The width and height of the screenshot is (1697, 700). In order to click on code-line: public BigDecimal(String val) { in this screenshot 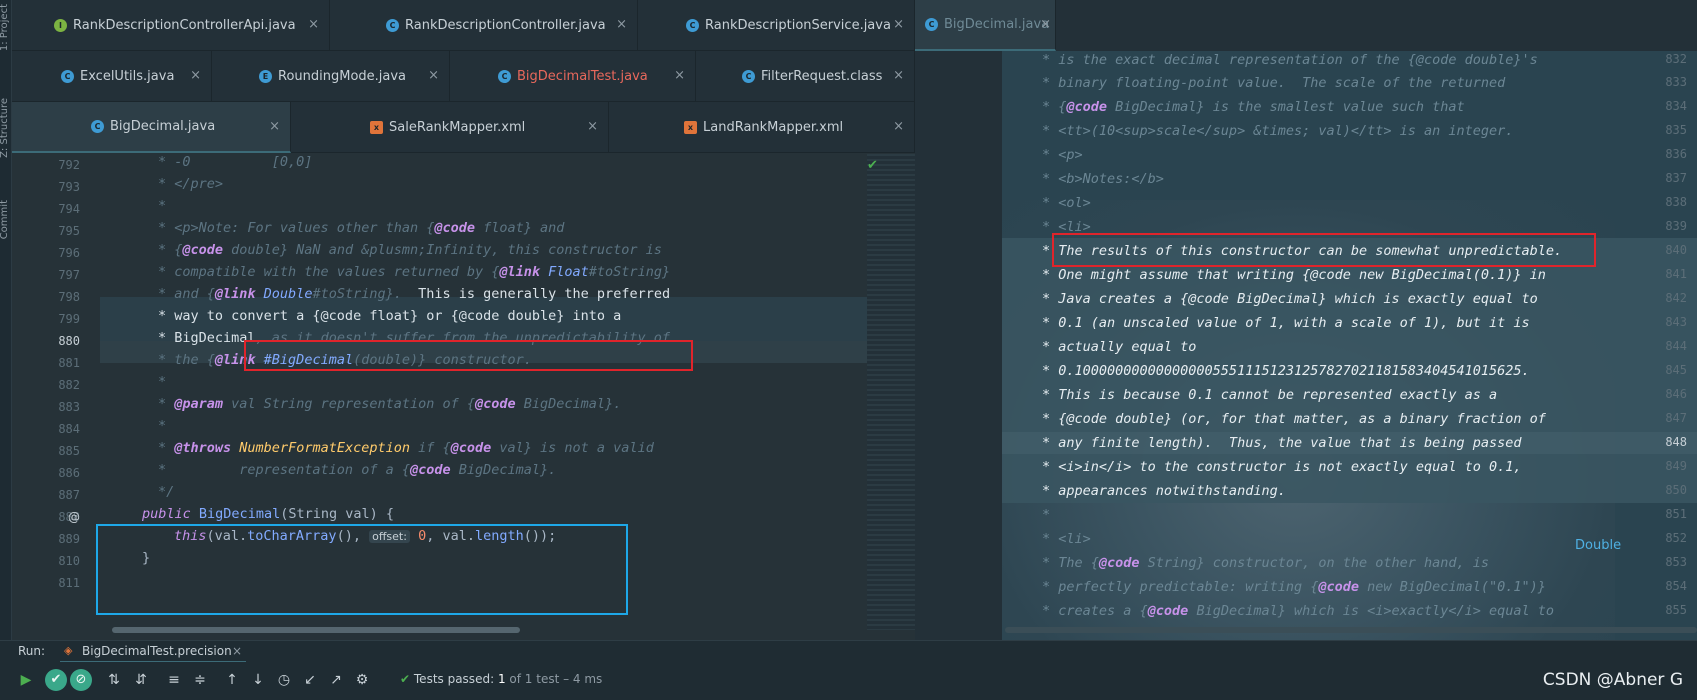, I will do `click(268, 514)`.